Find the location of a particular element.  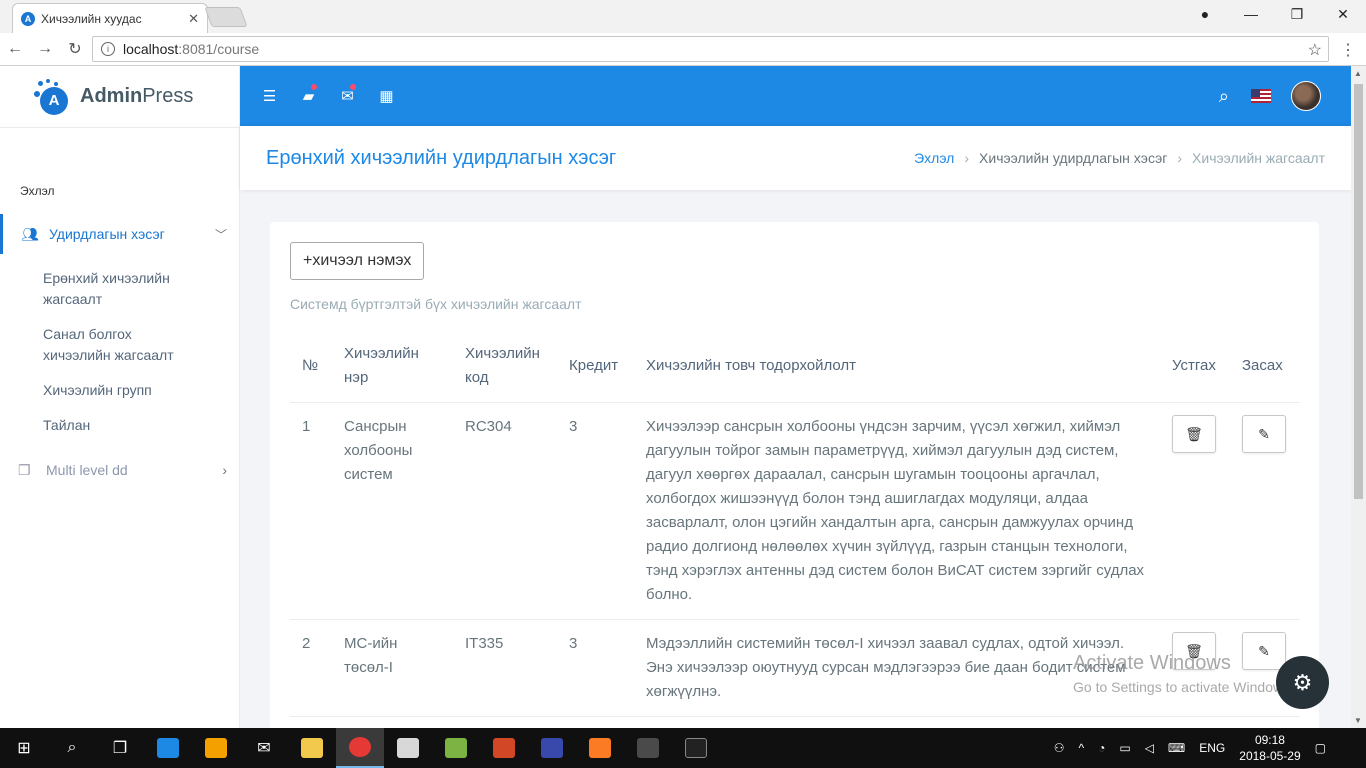

chevron-down-icon: ﹀ is located at coordinates (220, 234).